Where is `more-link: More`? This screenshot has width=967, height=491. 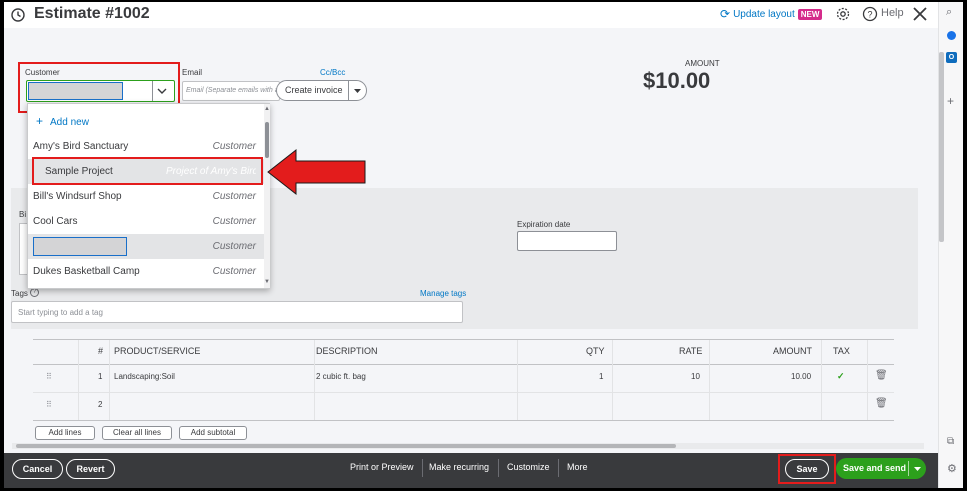 more-link: More is located at coordinates (577, 467).